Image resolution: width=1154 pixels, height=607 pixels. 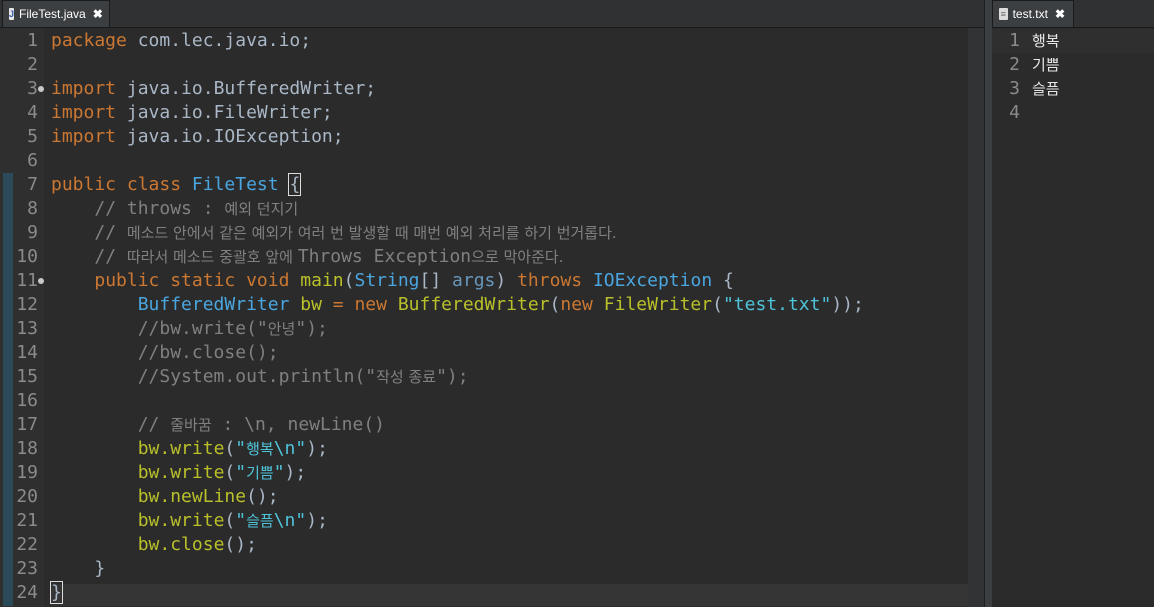 What do you see at coordinates (492, 14) in the screenshot?
I see `editor-tabbar: J FileTest.java ✖` at bounding box center [492, 14].